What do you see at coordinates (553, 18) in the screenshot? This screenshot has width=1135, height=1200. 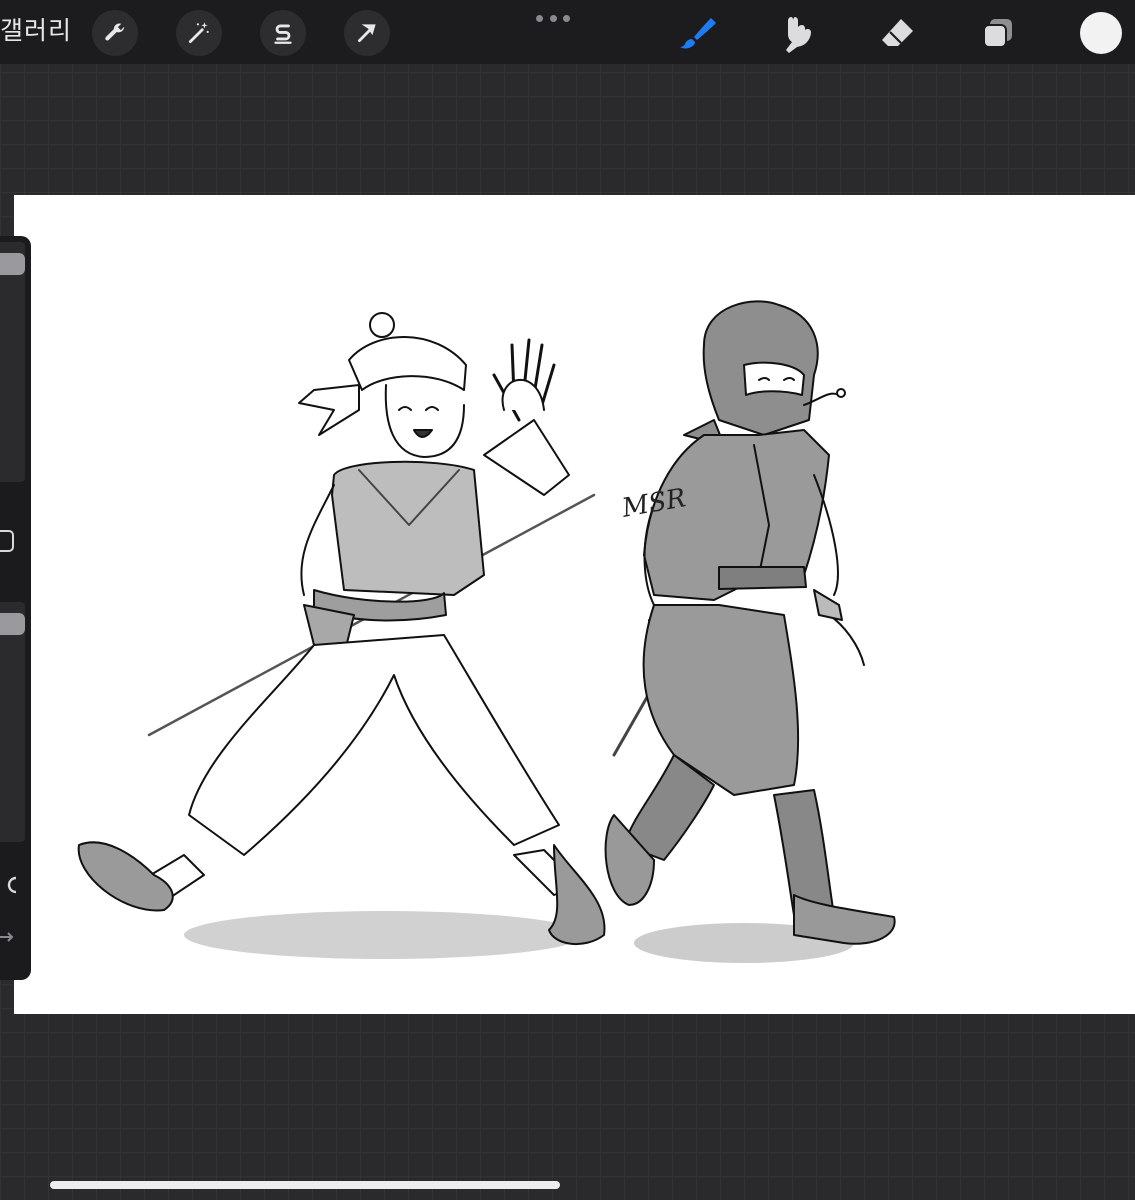 I see `ellipsis-icon` at bounding box center [553, 18].